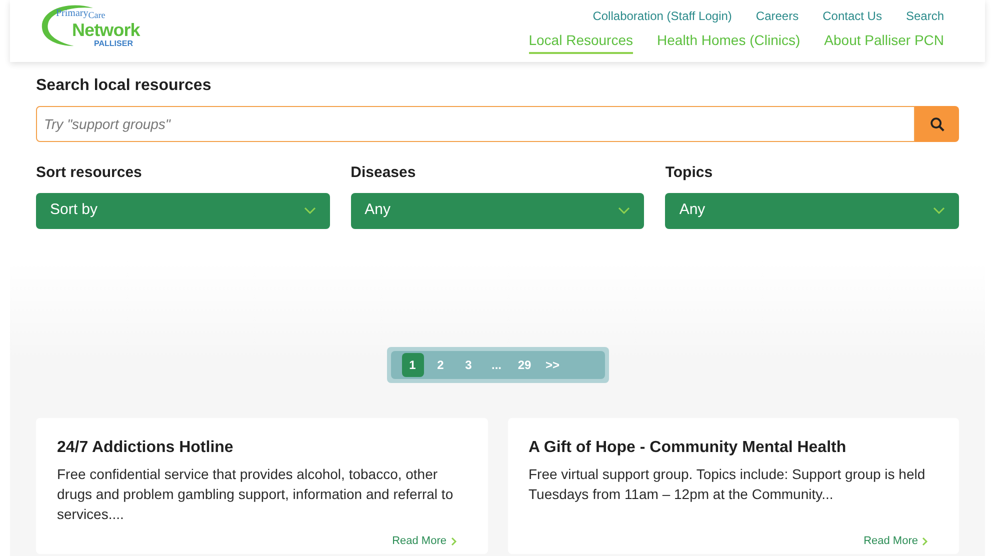 This screenshot has width=995, height=556. What do you see at coordinates (777, 16) in the screenshot?
I see `top-nav-link: Careers` at bounding box center [777, 16].